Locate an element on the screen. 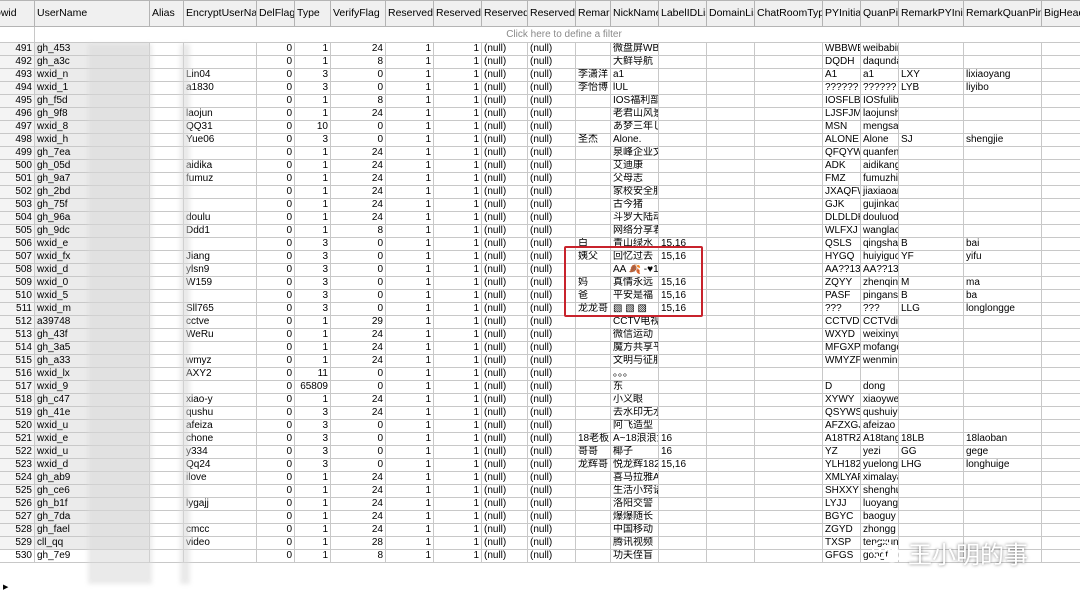 The height and width of the screenshot is (599, 1080). table-cell: mengsar is located at coordinates (879, 127).